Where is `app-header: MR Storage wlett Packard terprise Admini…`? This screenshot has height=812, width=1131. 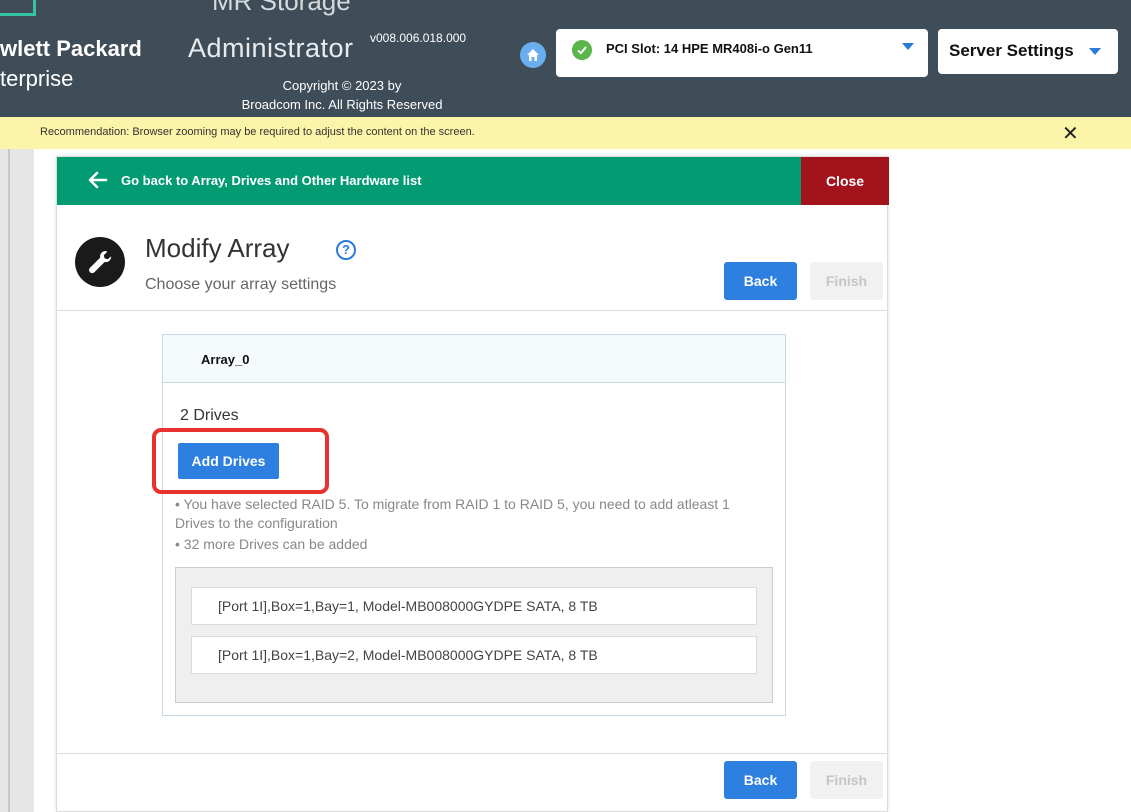 app-header: MR Storage wlett Packard terprise Admini… is located at coordinates (565, 58).